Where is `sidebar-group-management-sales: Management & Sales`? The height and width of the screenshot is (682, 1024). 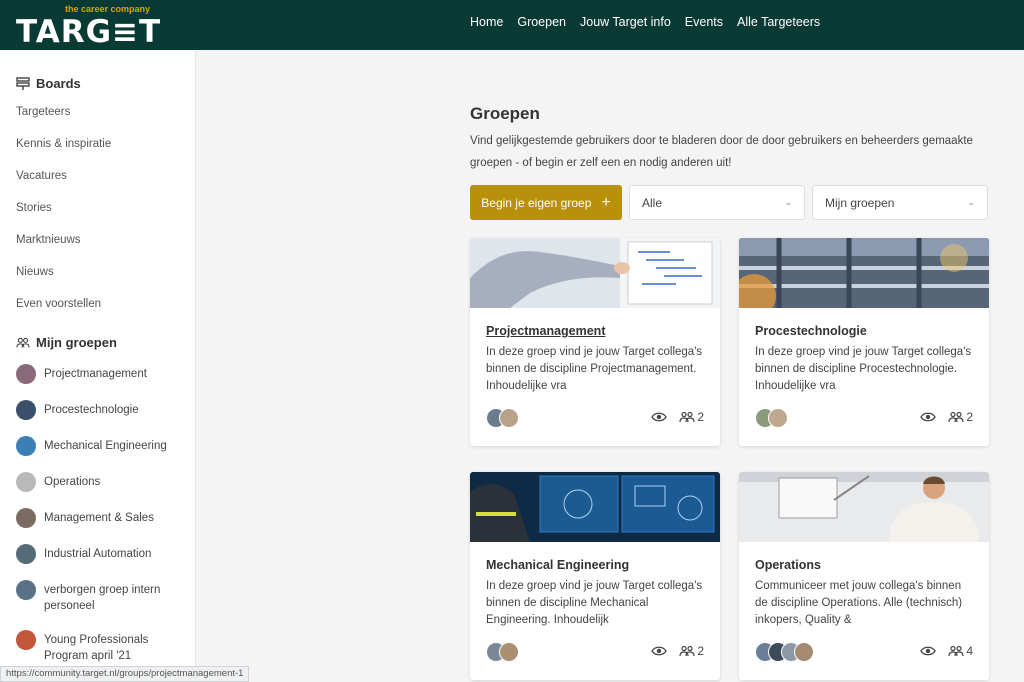 sidebar-group-management-sales: Management & Sales is located at coordinates (104, 518).